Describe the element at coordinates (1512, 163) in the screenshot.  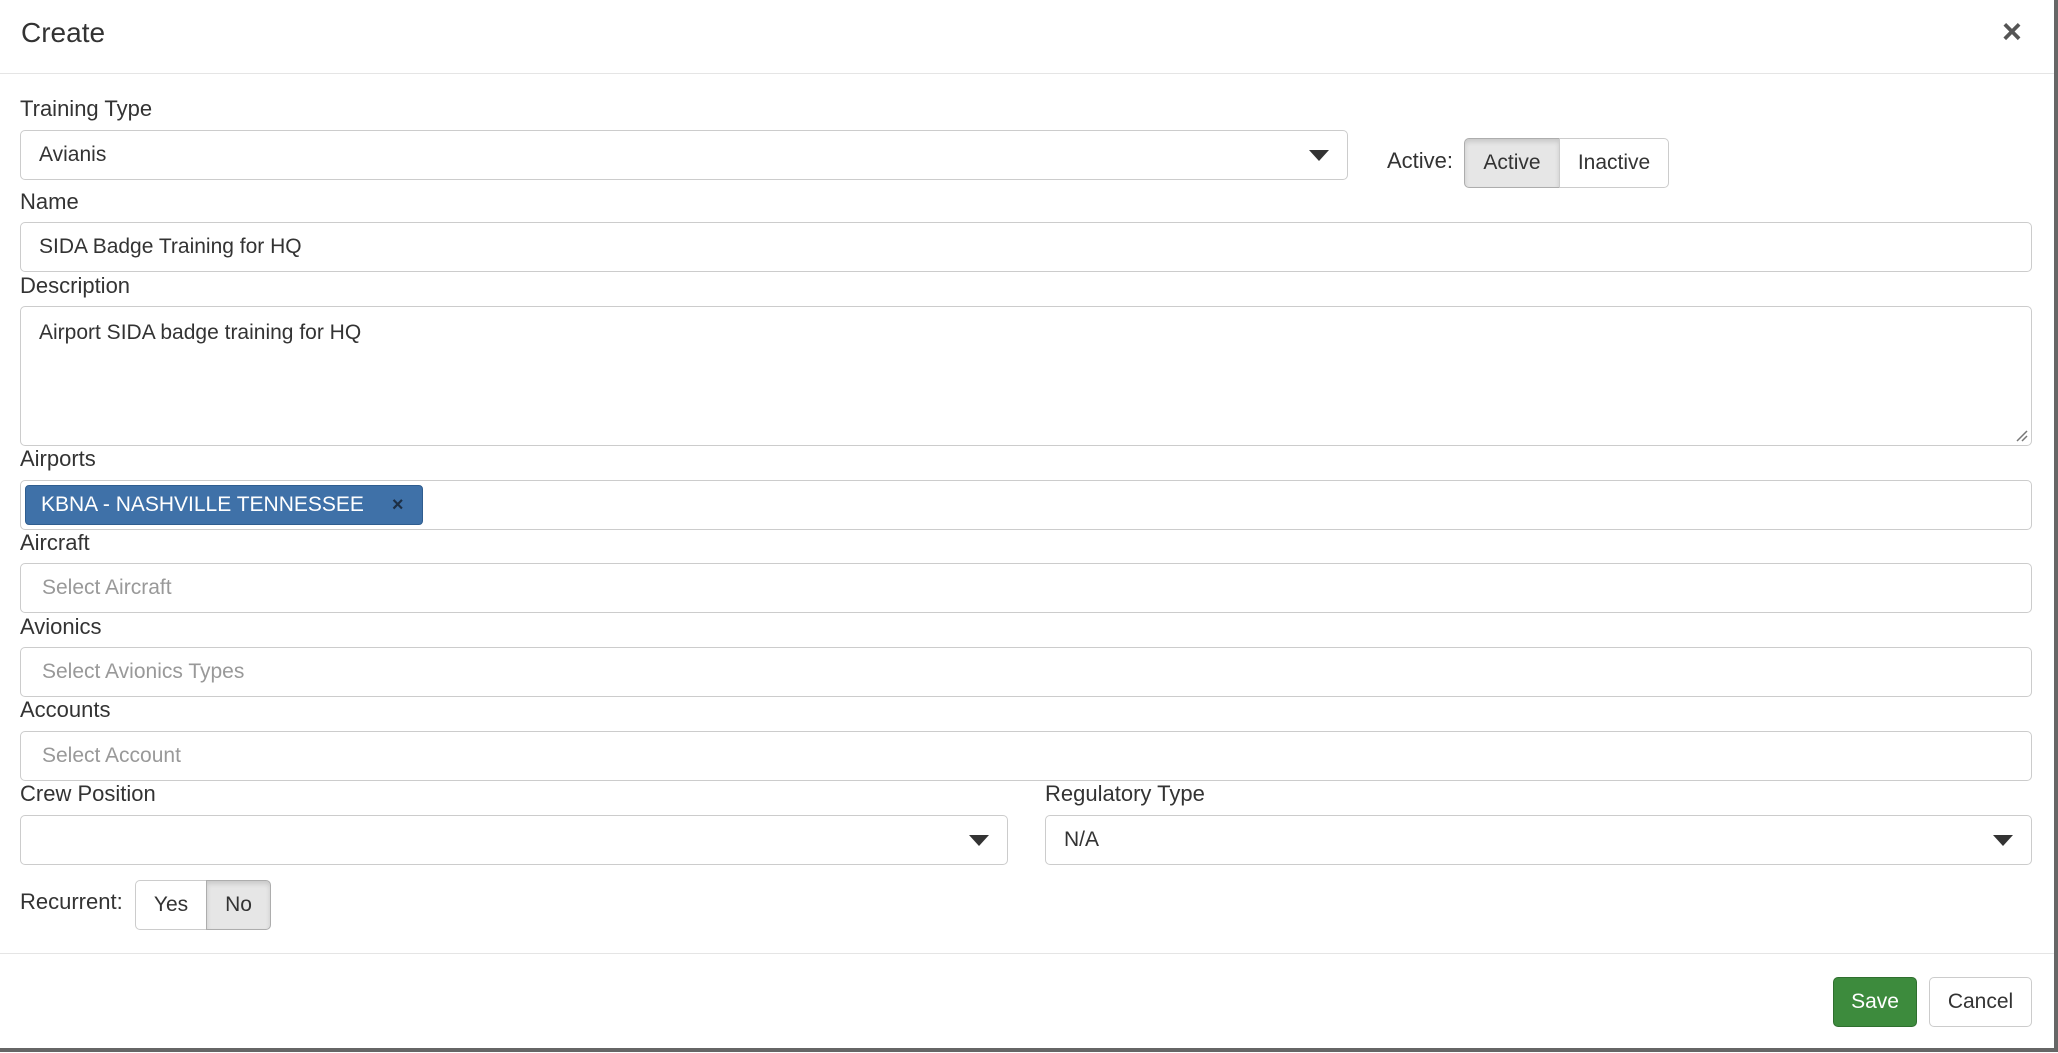
I see `active-button: Active` at that location.